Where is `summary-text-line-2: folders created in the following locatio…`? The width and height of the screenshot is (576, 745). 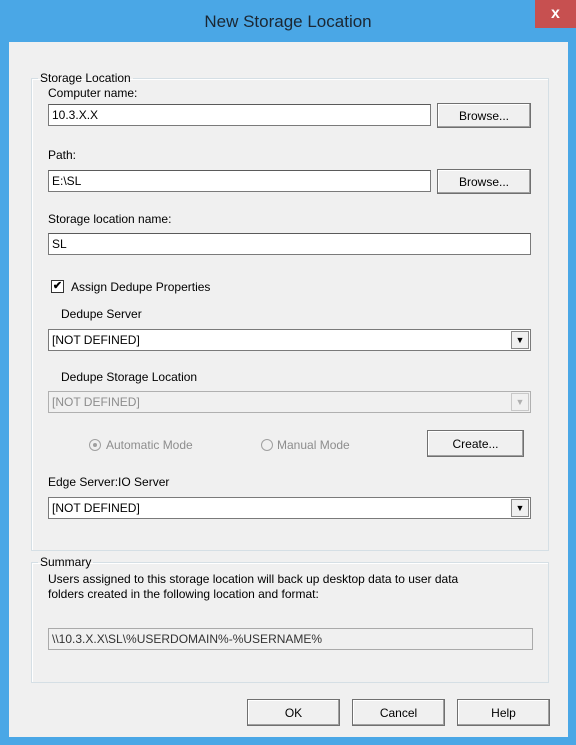
summary-text-line-2: folders created in the following locatio… is located at coordinates (183, 594).